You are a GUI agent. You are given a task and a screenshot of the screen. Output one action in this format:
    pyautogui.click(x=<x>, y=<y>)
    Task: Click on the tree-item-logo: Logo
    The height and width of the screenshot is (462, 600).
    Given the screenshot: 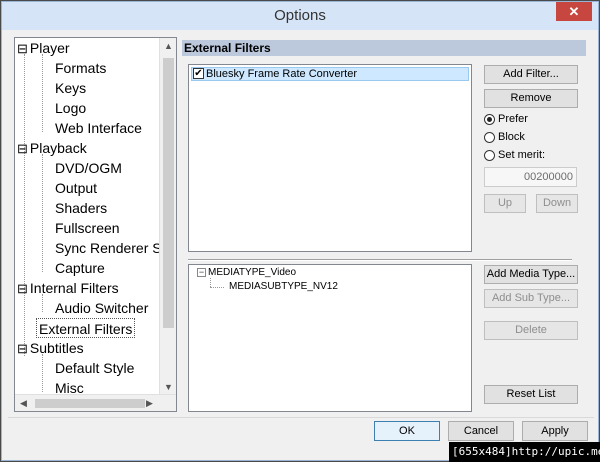 What is the action you would take?
    pyautogui.click(x=70, y=108)
    